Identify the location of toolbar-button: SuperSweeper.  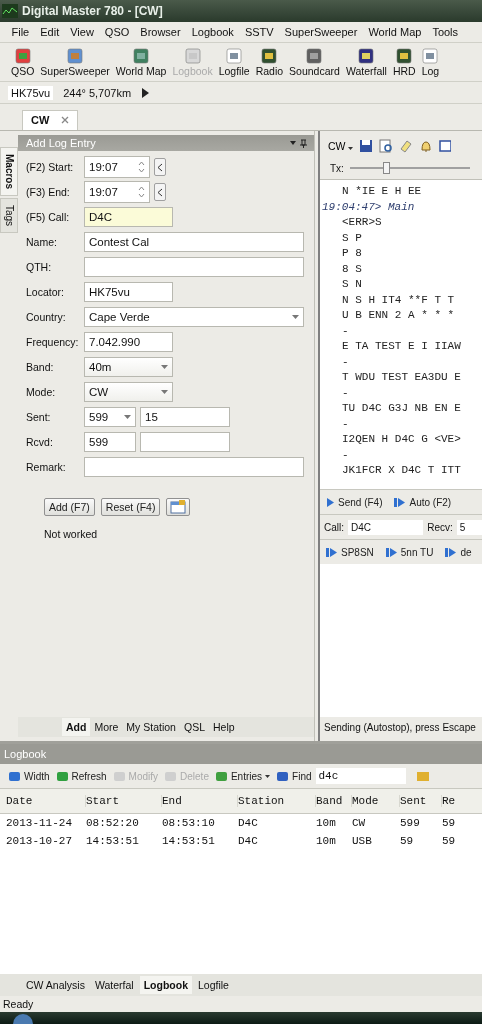
(75, 62).